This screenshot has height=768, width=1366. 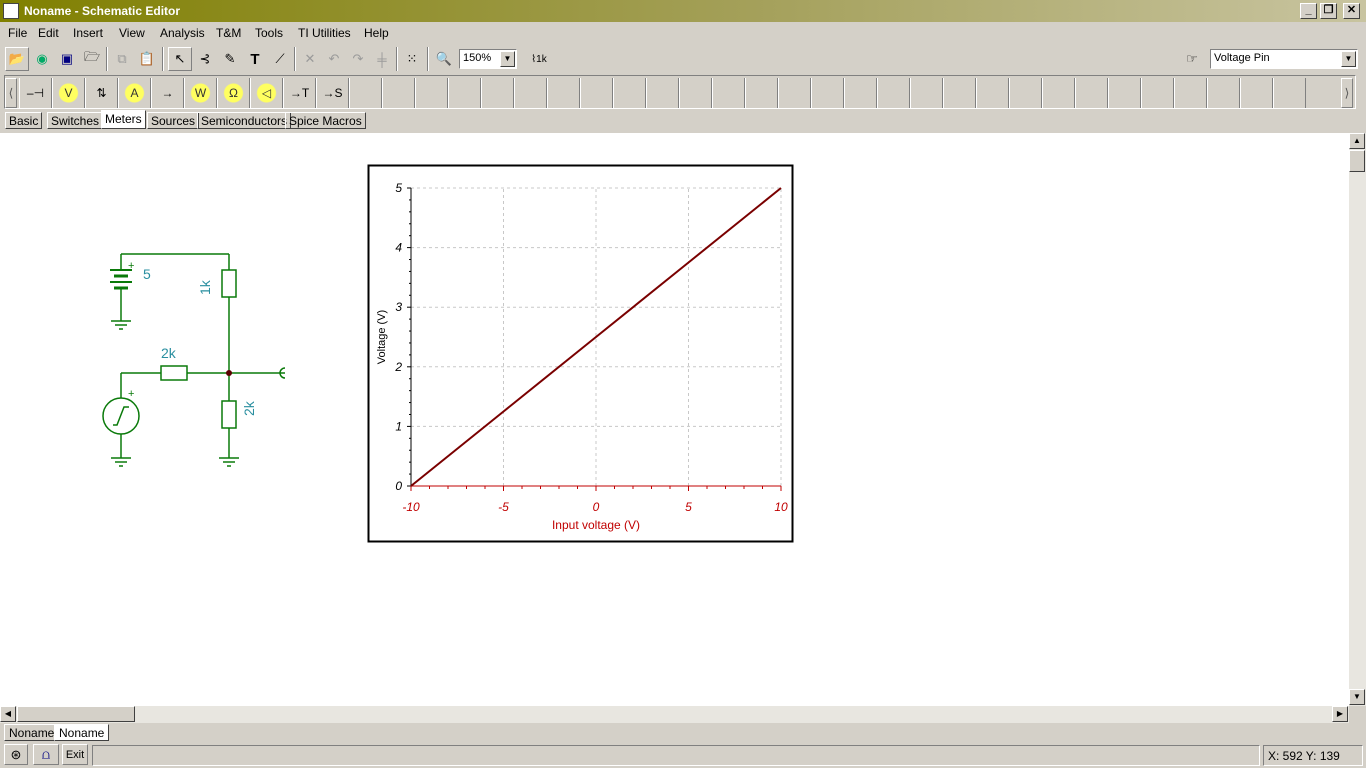 I want to click on node-s-icon: →S, so click(x=332, y=93).